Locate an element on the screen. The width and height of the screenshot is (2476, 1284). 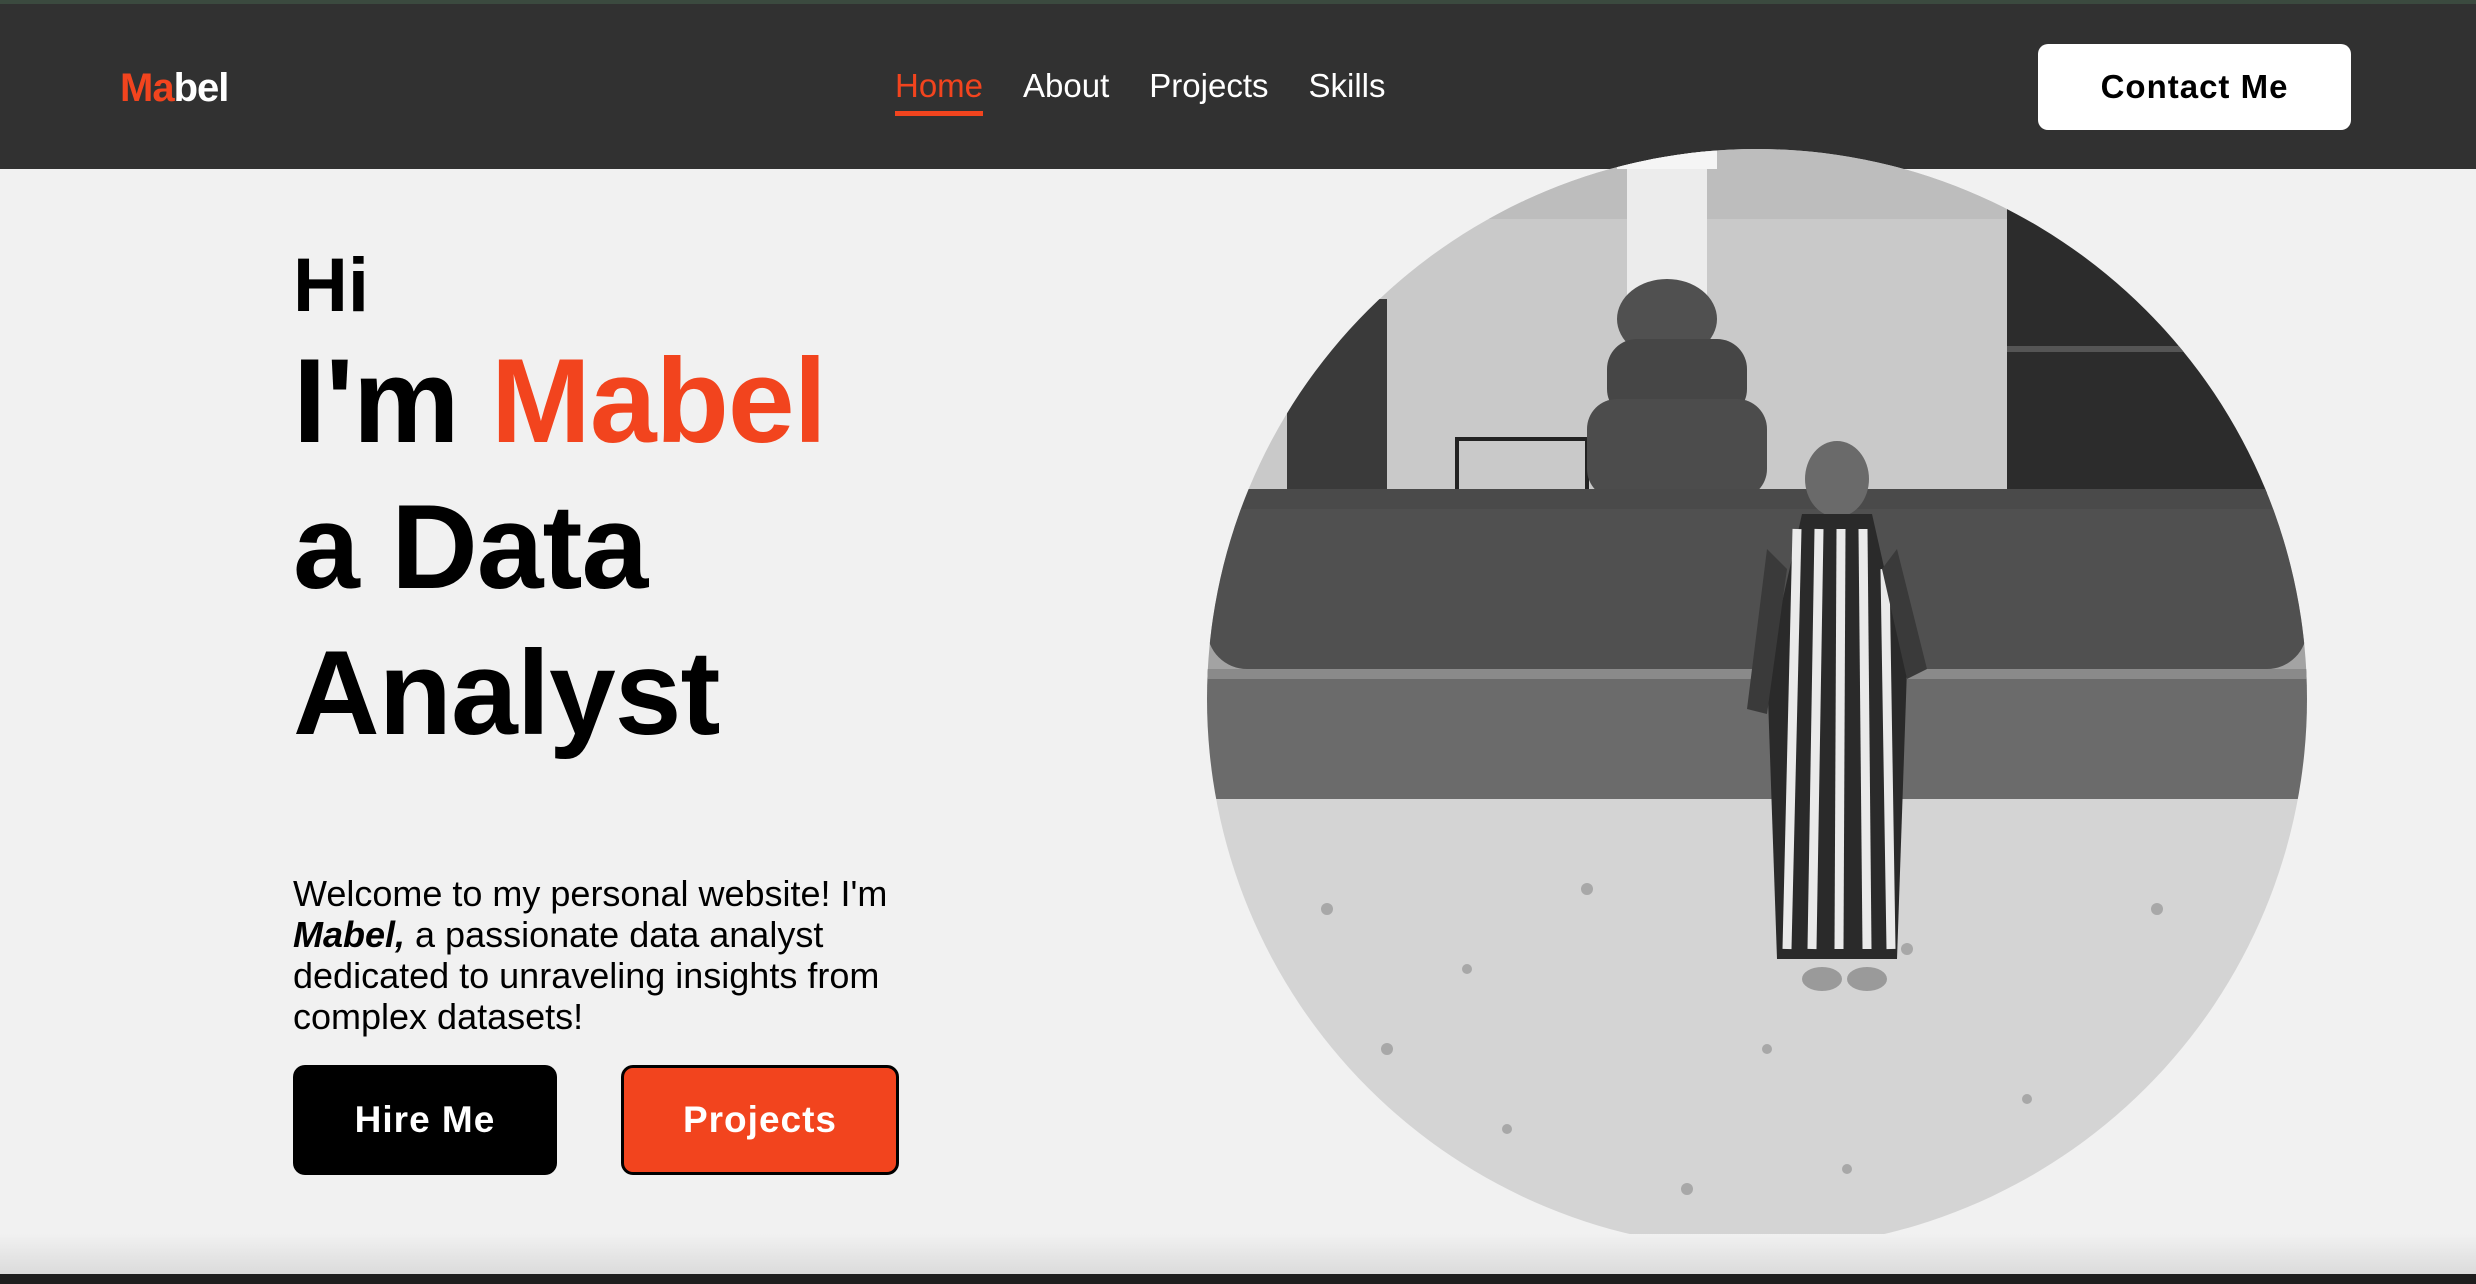
nav-link-about: About is located at coordinates (1066, 86).